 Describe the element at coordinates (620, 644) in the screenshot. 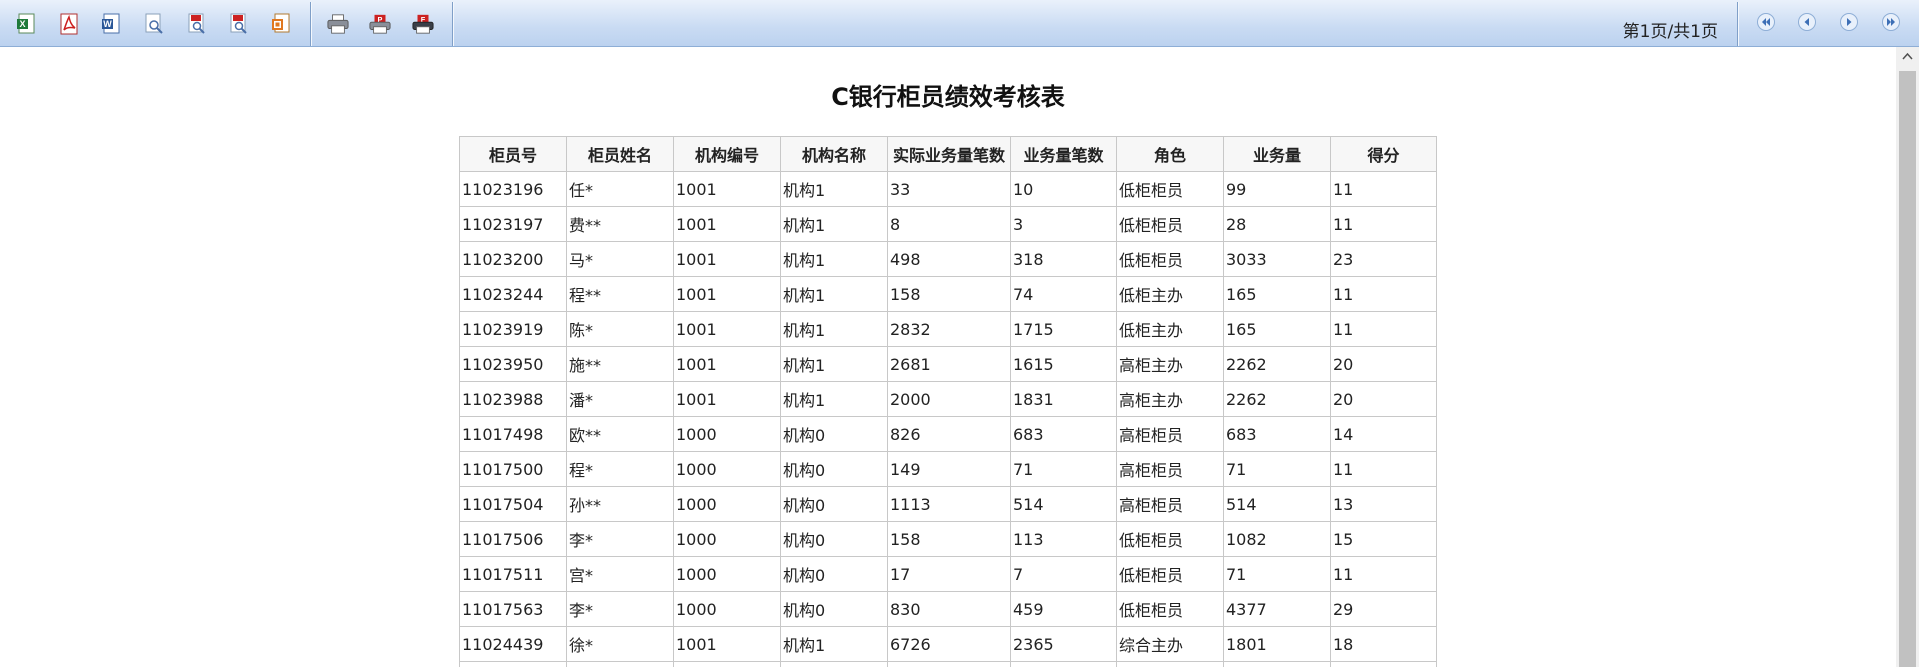

I see `table-cell: 徐*` at that location.